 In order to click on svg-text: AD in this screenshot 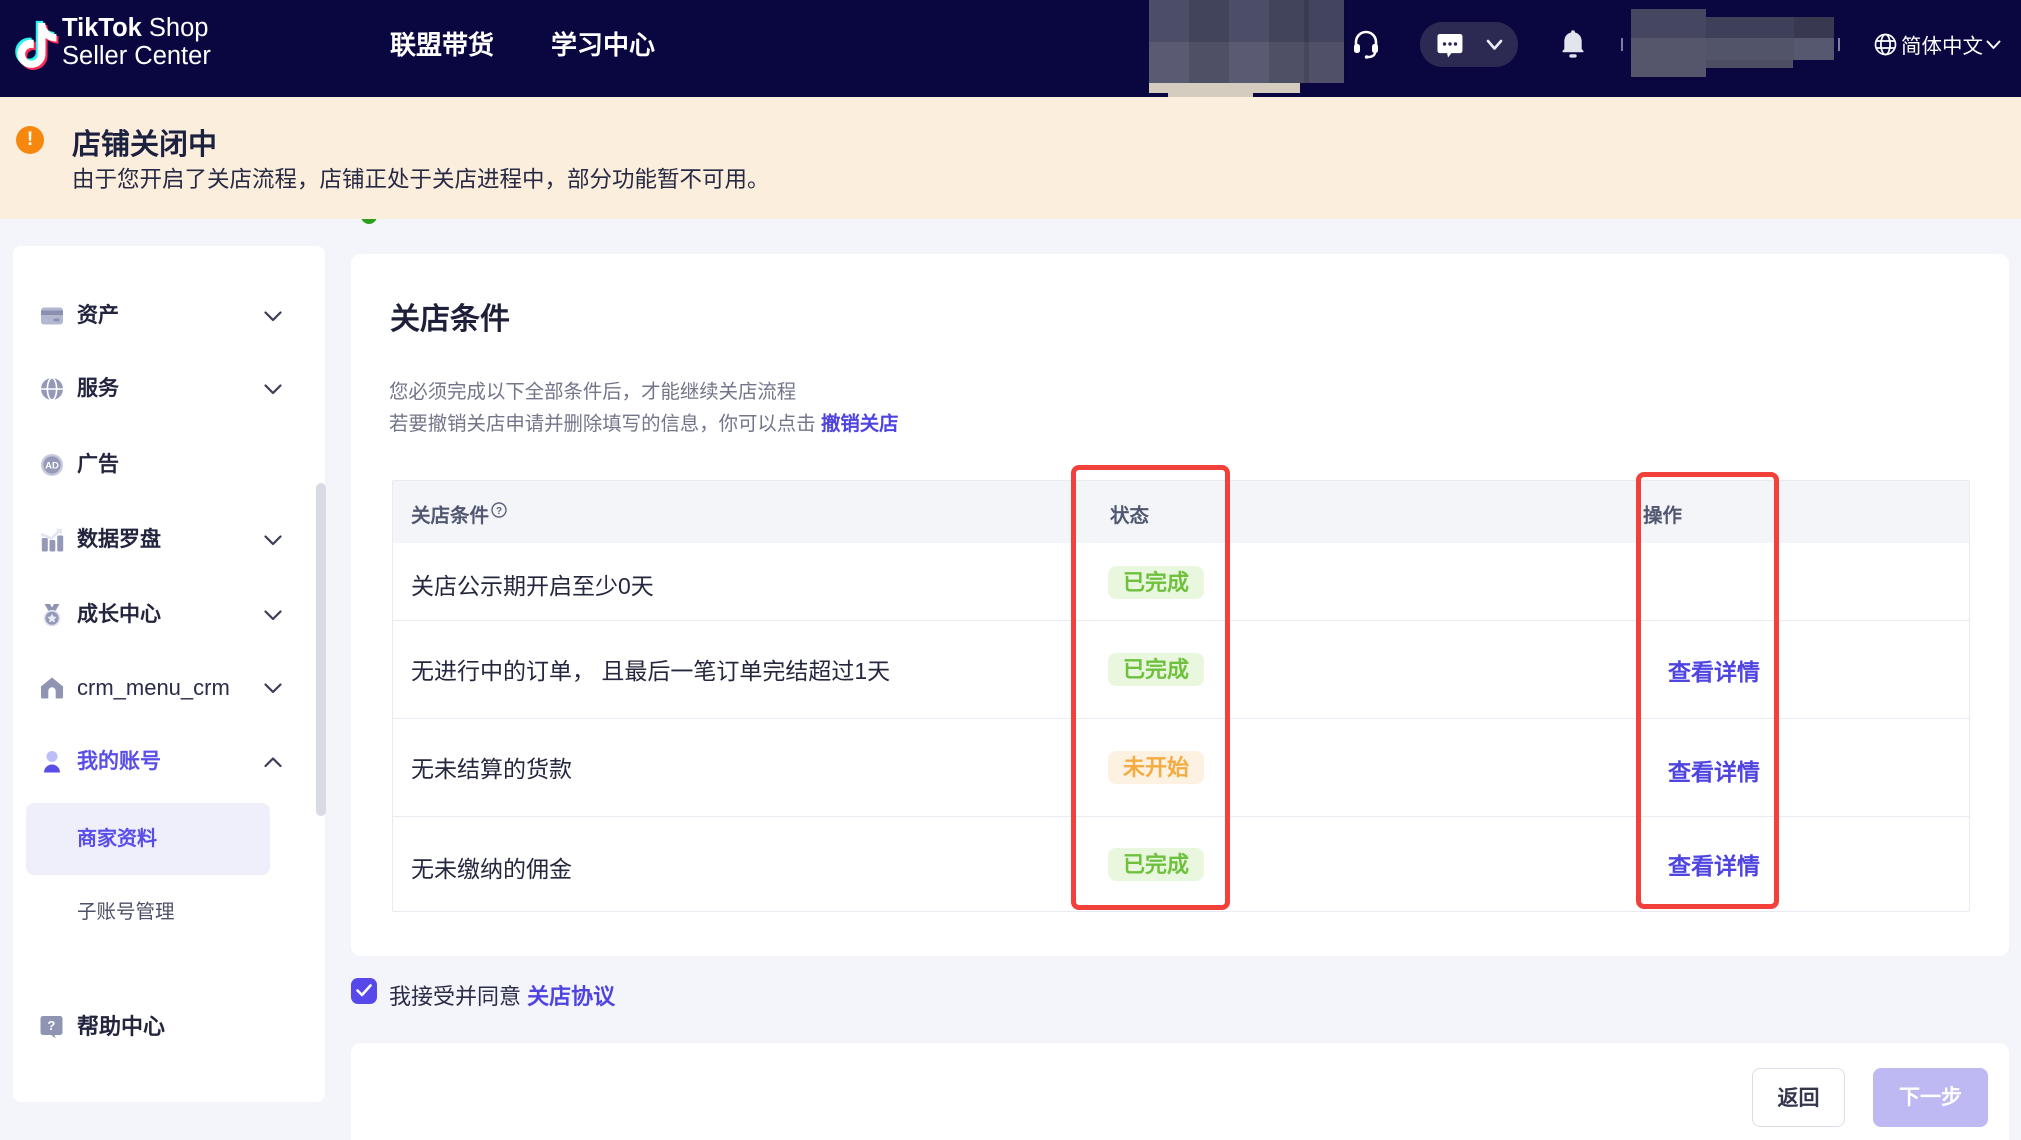, I will do `click(52, 466)`.